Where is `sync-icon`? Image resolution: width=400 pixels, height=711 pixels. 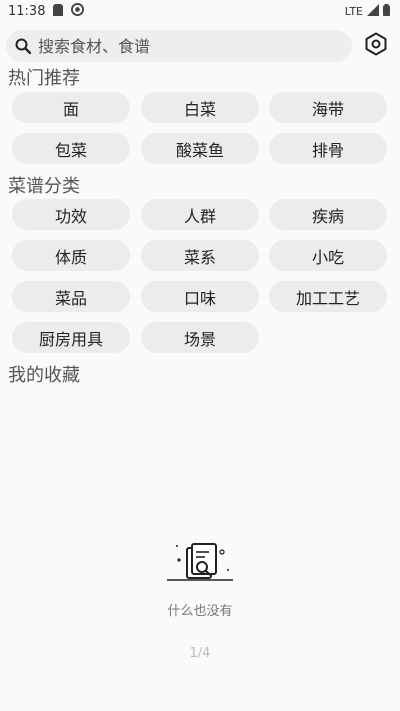
sync-icon is located at coordinates (78, 11).